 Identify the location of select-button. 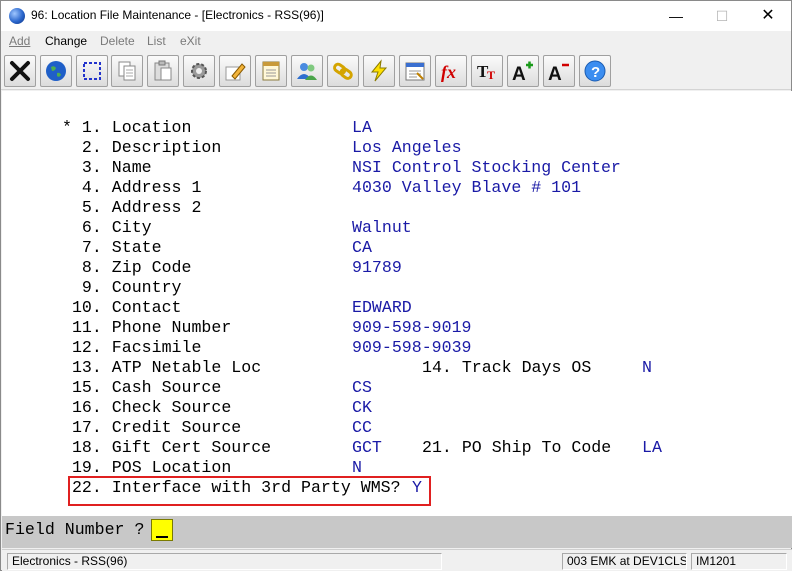
(92, 71).